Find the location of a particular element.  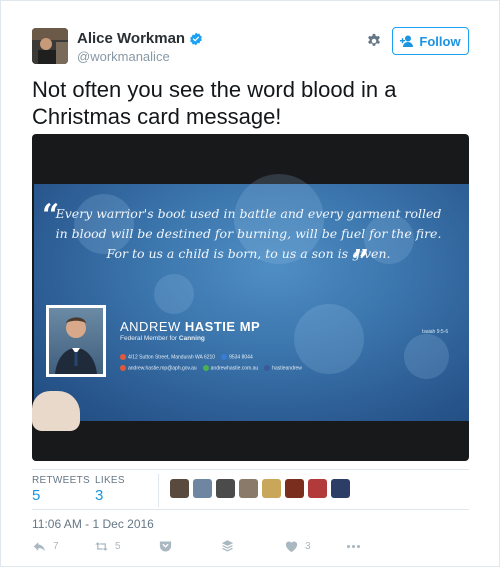

holding-thumb is located at coordinates (56, 411).